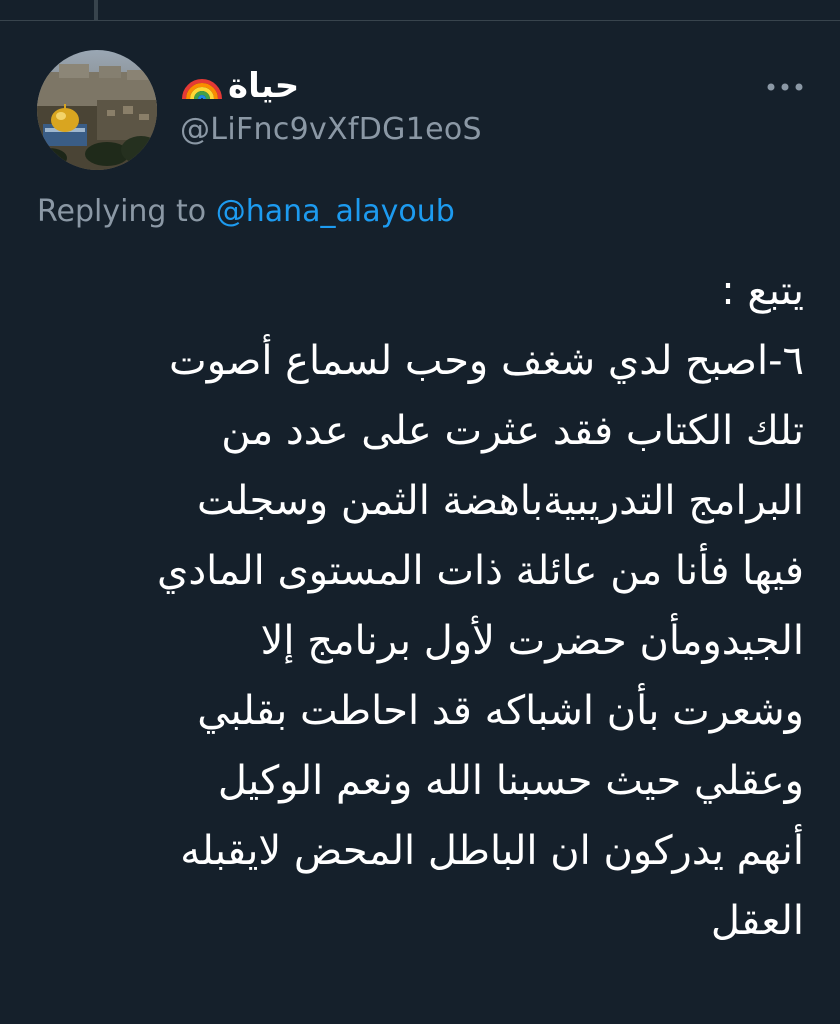 Image resolution: width=840 pixels, height=1024 pixels. I want to click on tweet-line: وعقلي حيث حسبنا الله ونعم الوكيل, so click(510, 781).